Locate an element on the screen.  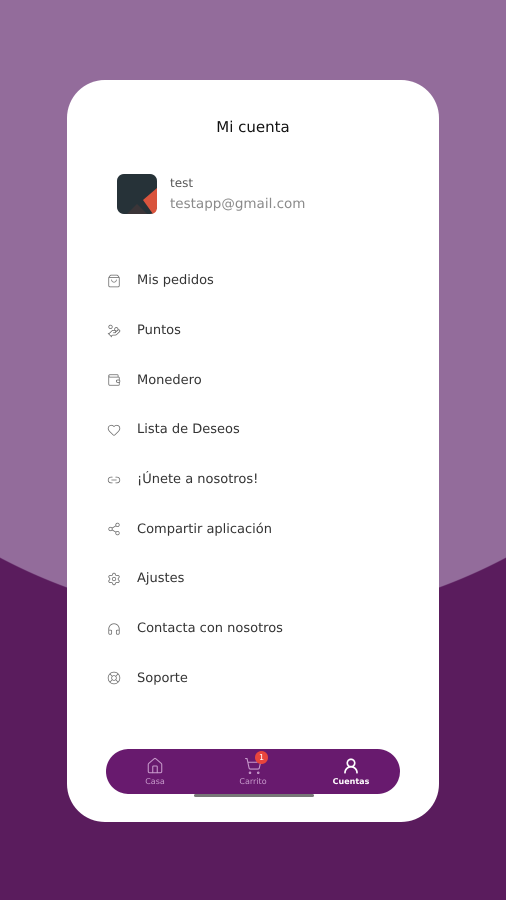
page-title: Mi cuenta is located at coordinates (253, 127).